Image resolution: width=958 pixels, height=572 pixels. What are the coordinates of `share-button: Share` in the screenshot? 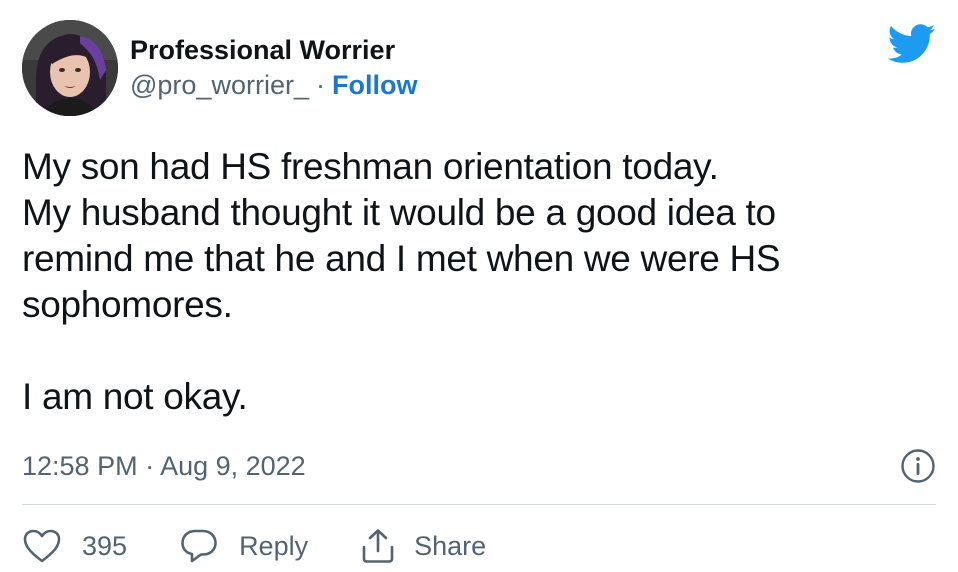 It's located at (423, 546).